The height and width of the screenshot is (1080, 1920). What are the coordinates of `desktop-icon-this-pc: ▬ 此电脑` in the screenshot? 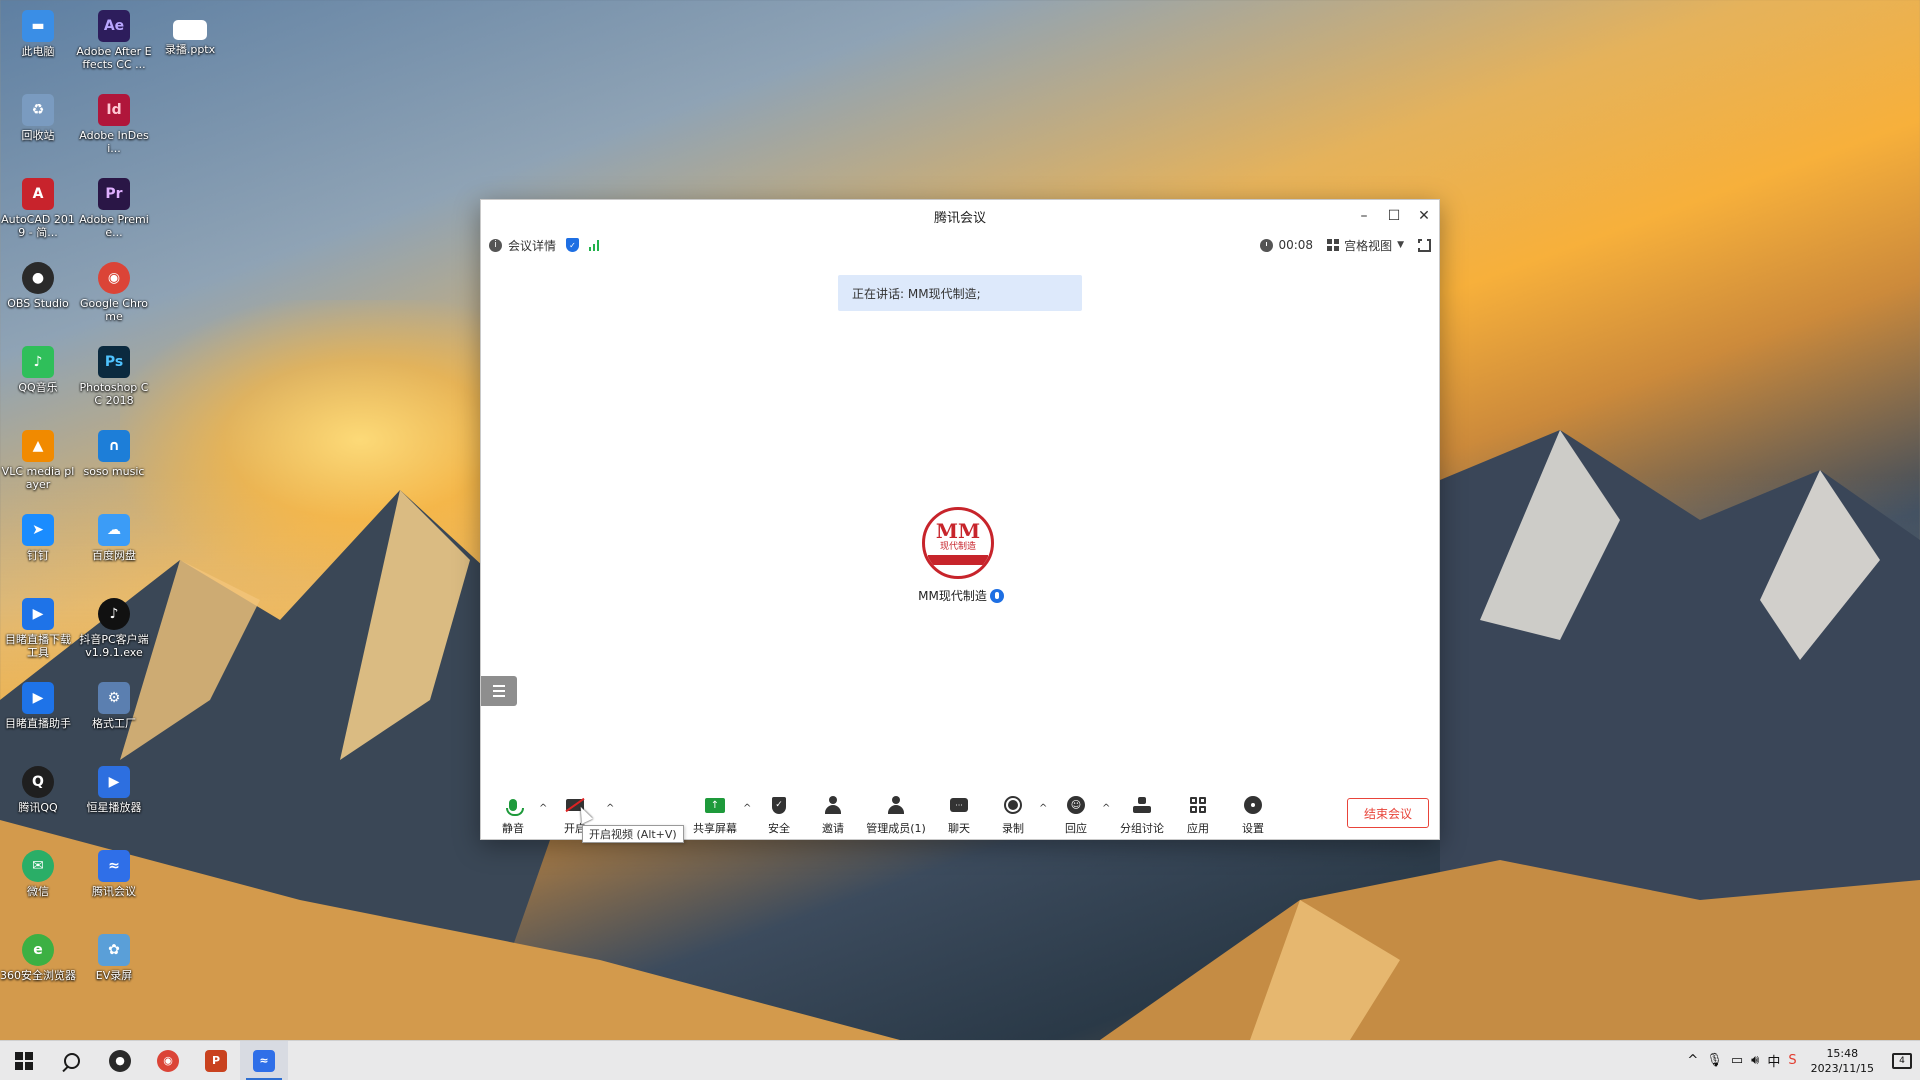 It's located at (38, 31).